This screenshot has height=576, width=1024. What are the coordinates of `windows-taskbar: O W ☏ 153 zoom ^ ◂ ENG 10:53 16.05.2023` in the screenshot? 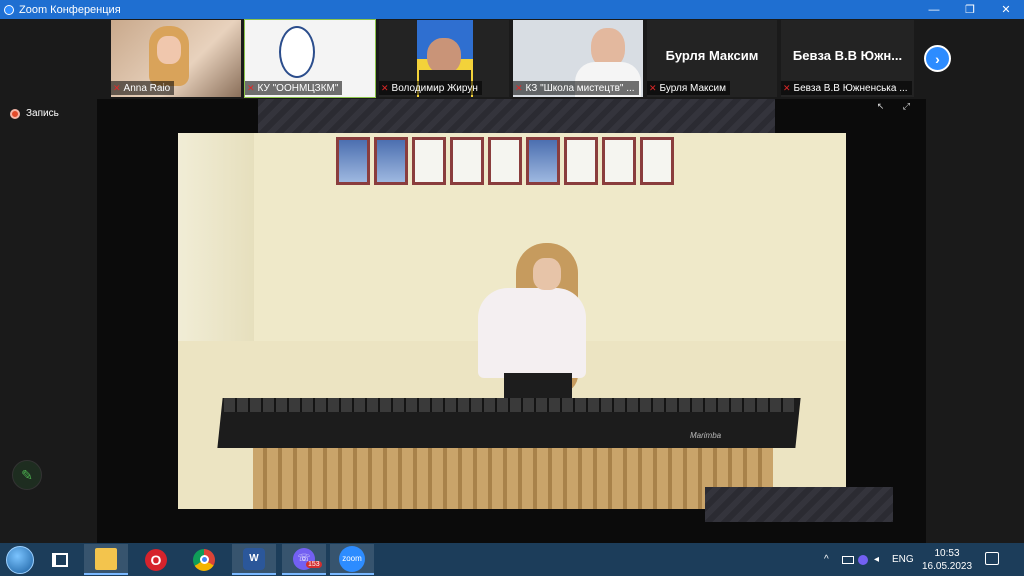 It's located at (512, 559).